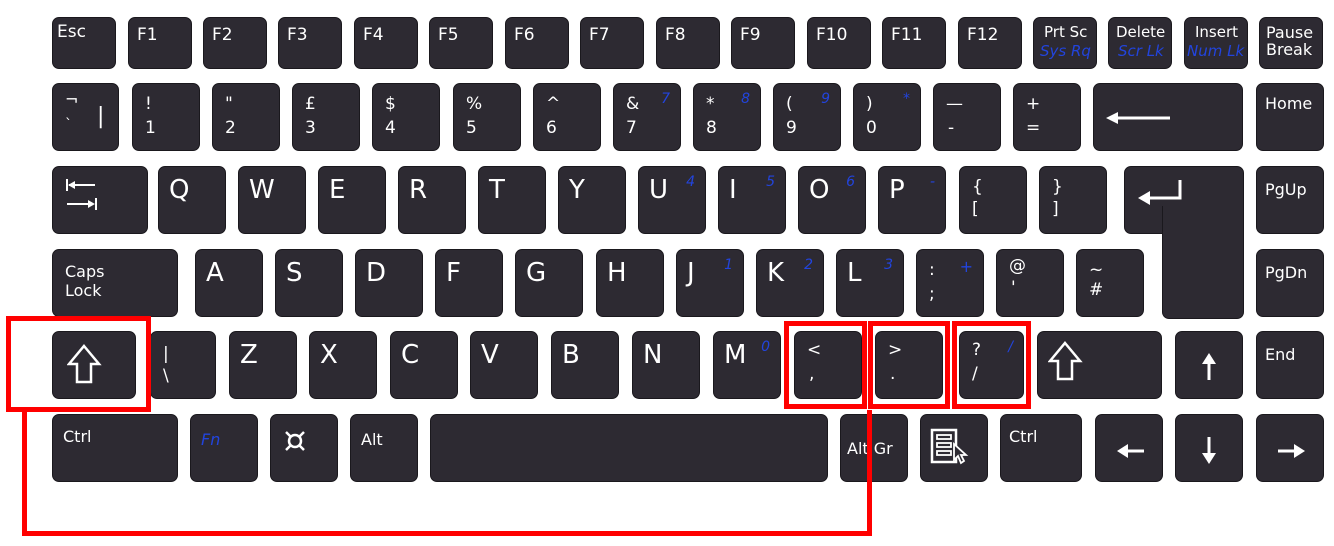 The width and height of the screenshot is (1334, 546). What do you see at coordinates (1099, 365) in the screenshot?
I see `key-shift-right` at bounding box center [1099, 365].